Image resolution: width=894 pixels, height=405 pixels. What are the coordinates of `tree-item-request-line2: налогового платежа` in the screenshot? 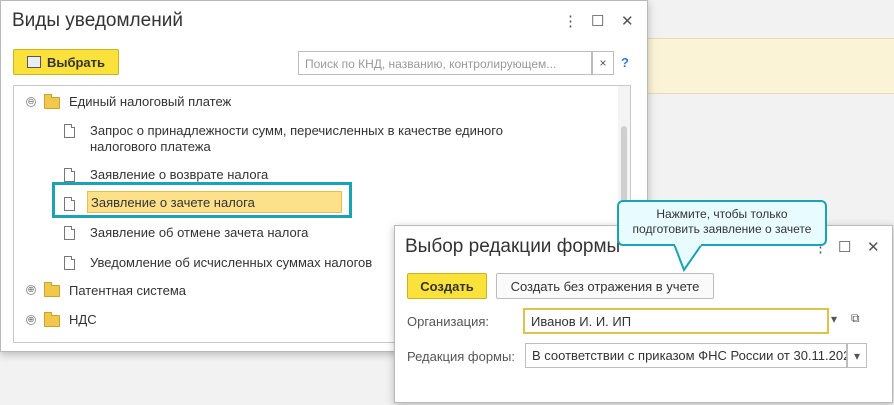 It's located at (150, 147).